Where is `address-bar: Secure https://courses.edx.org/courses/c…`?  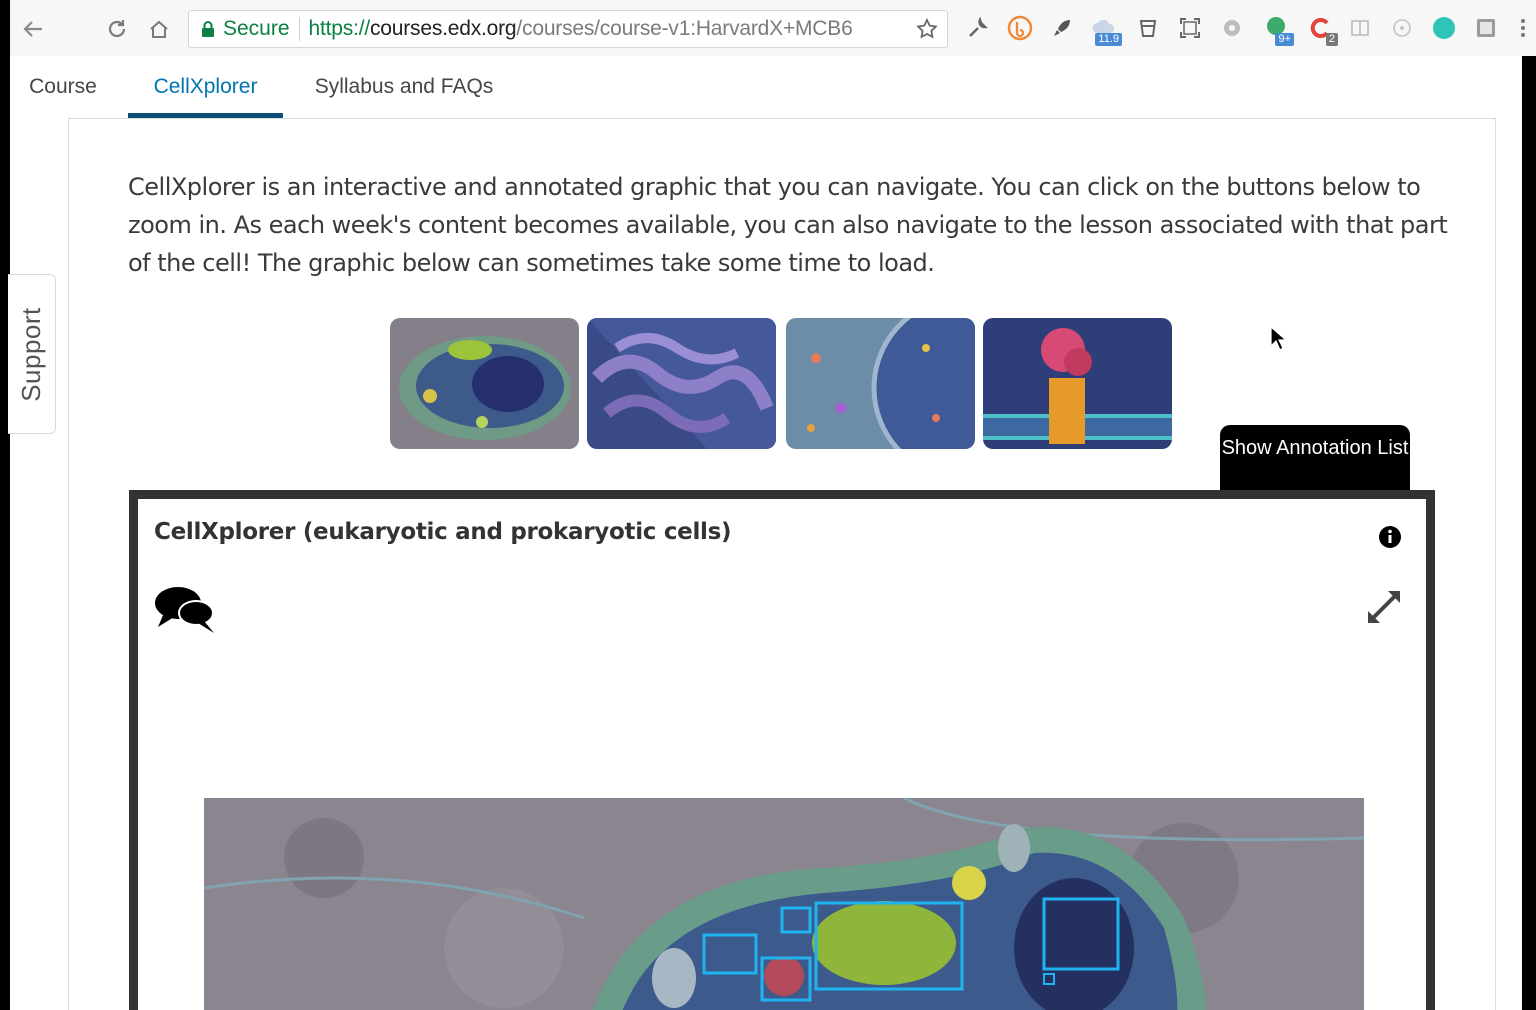
address-bar: Secure https://courses.edx.org/courses/c… is located at coordinates (568, 29).